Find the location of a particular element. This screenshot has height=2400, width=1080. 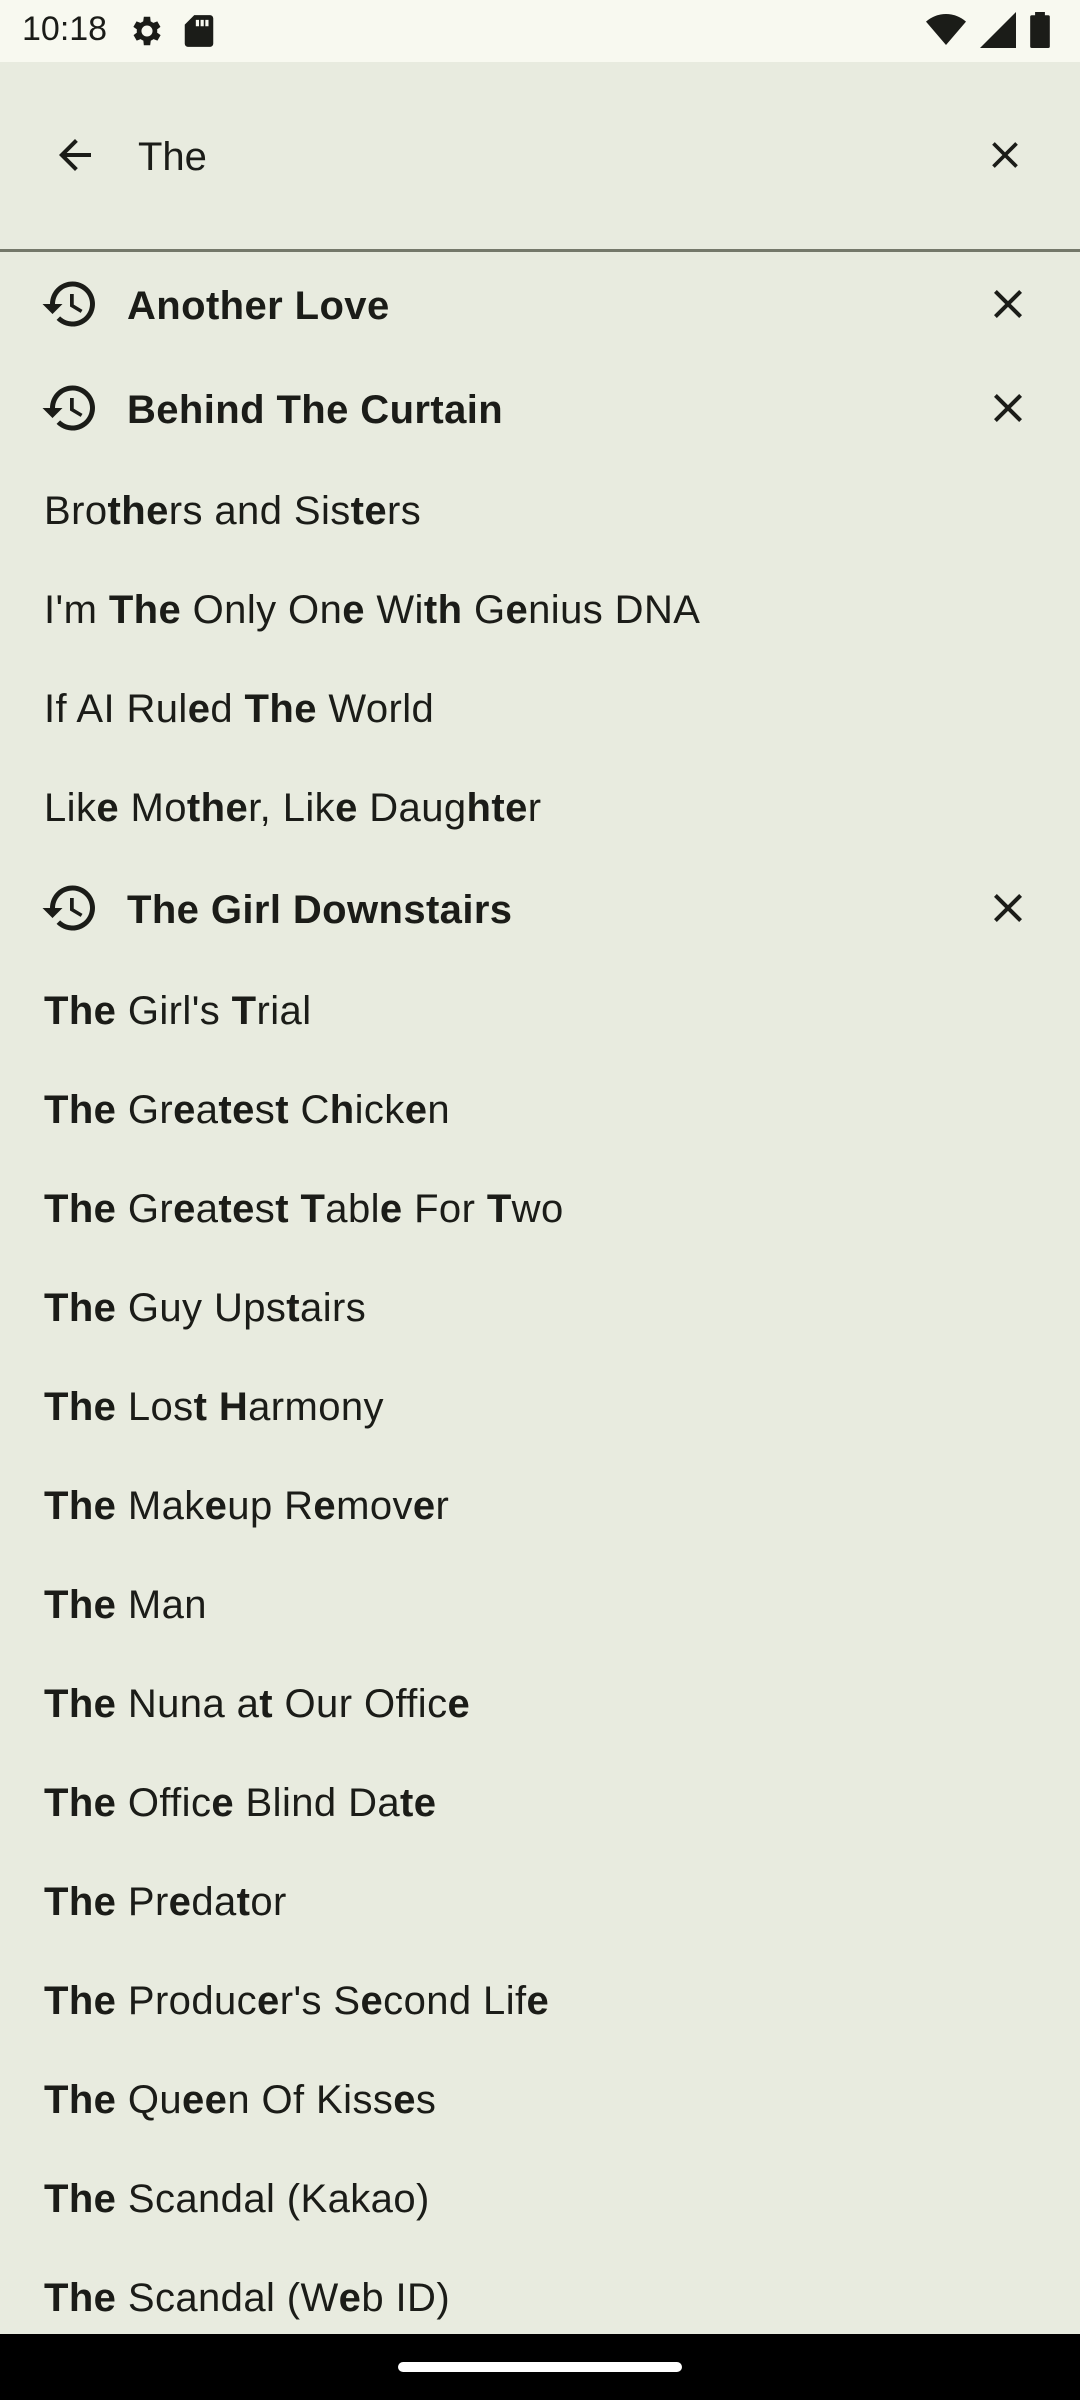

suggestion-text: Brothers and Sisters is located at coordinates (233, 511).